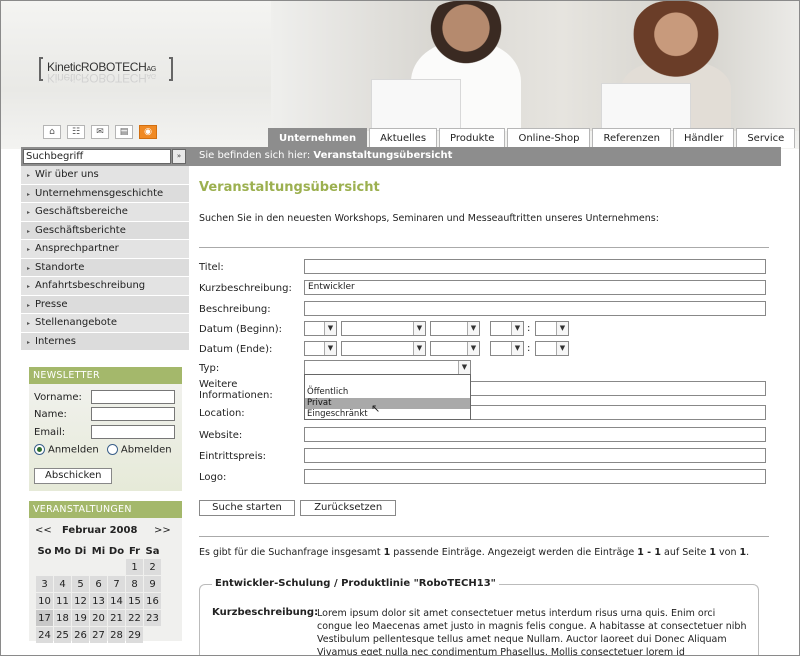 The width and height of the screenshot is (800, 656). I want to click on typ-select: ▼, so click(387, 367).